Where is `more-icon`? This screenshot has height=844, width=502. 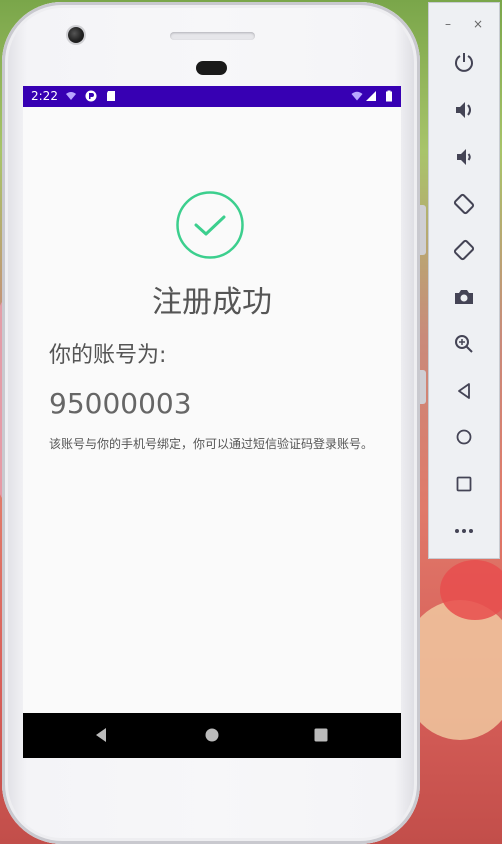 more-icon is located at coordinates (464, 531).